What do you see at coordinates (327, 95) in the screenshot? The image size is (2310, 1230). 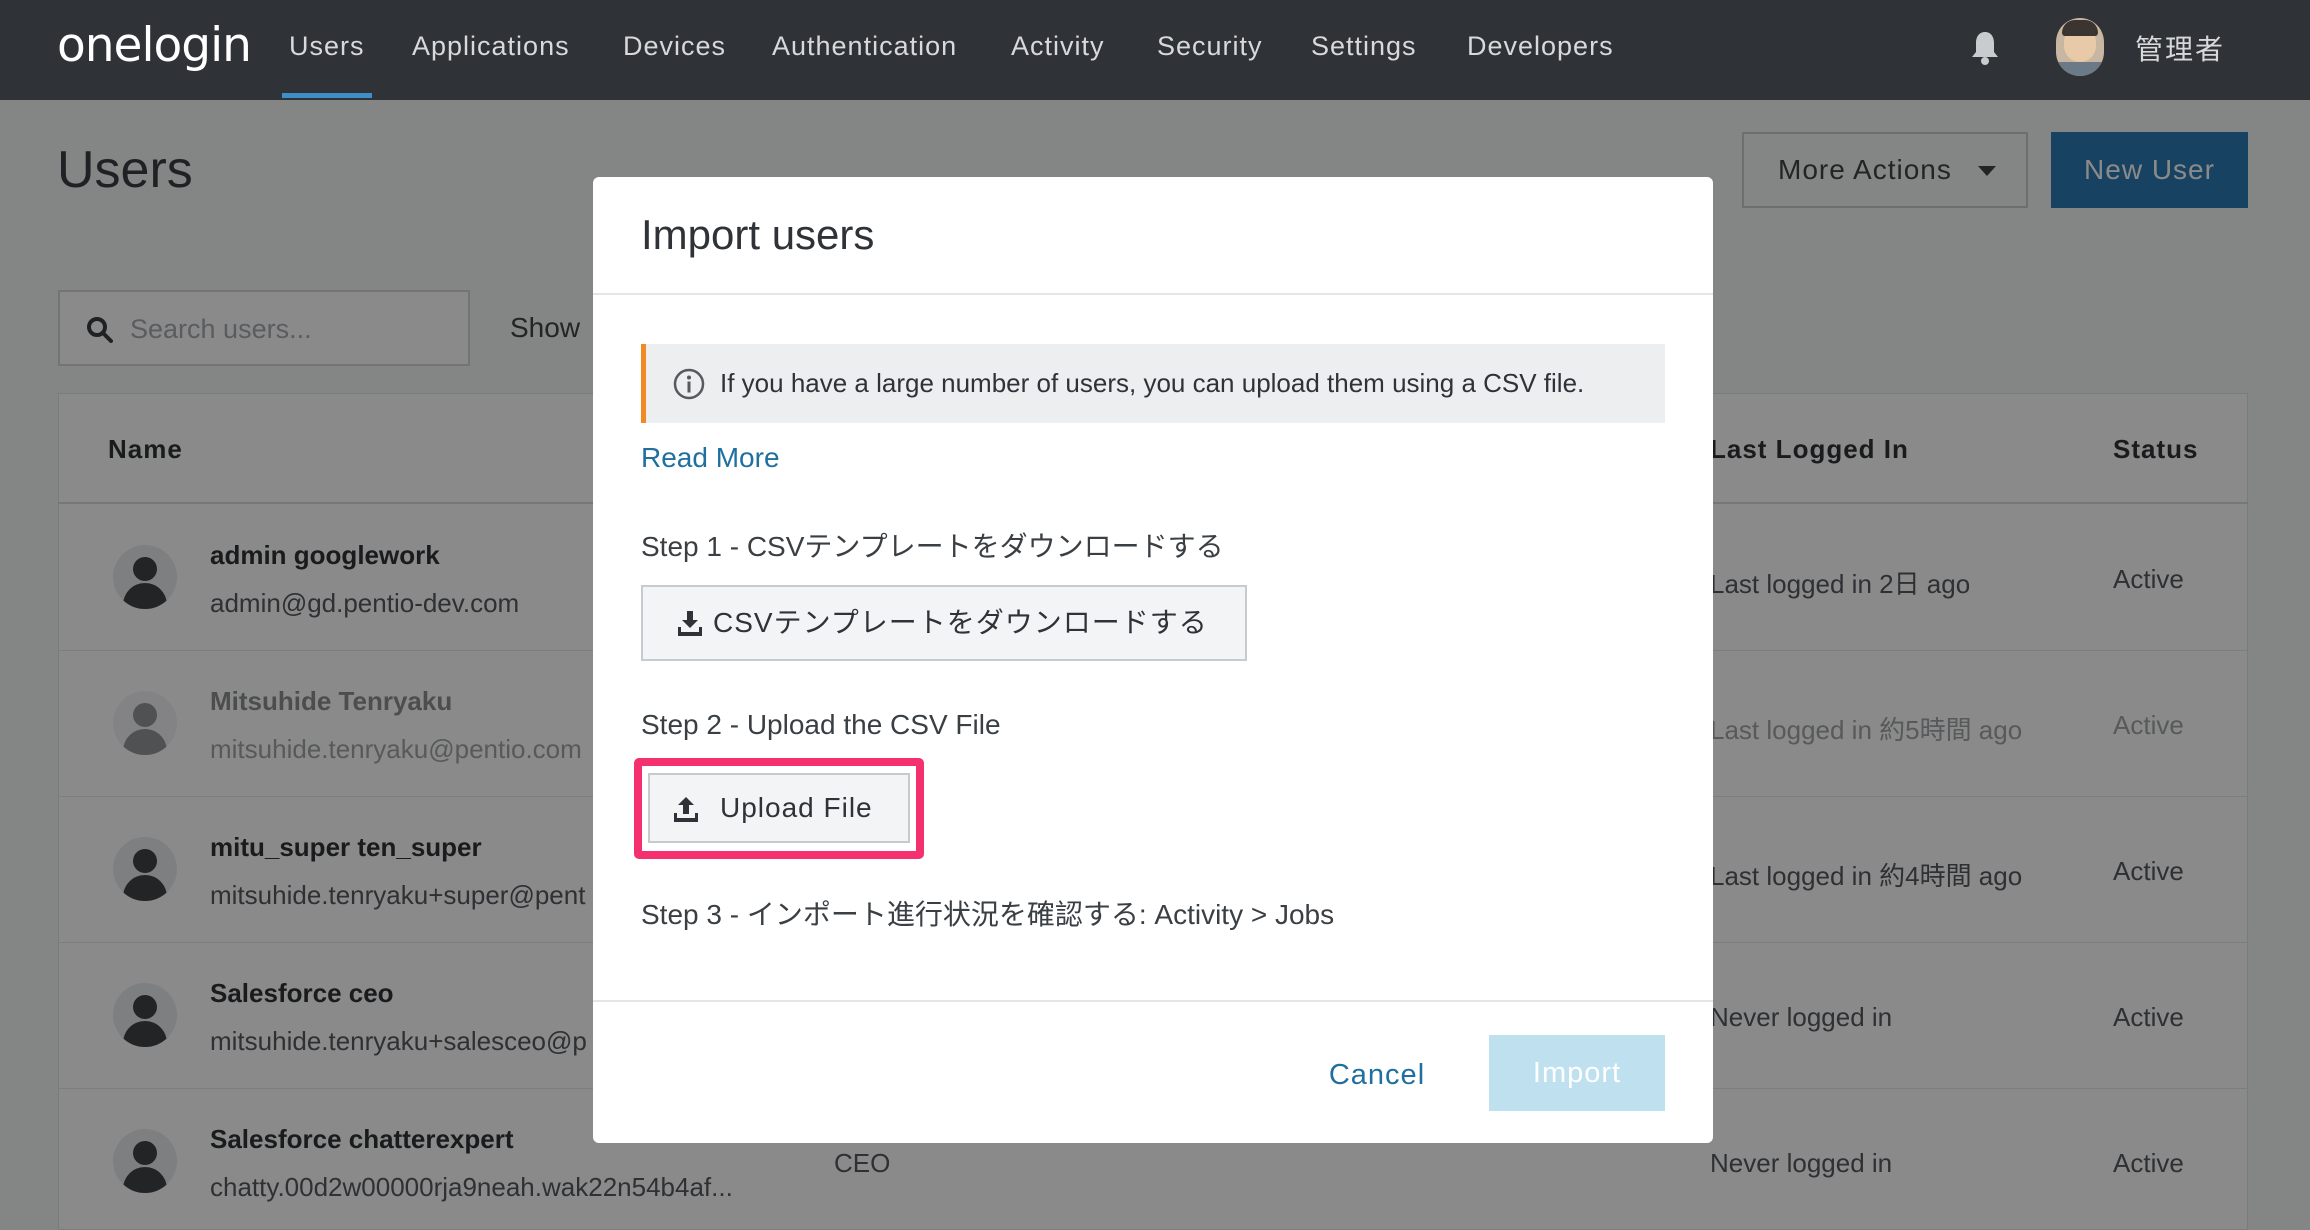 I see `active-tab-indicator` at bounding box center [327, 95].